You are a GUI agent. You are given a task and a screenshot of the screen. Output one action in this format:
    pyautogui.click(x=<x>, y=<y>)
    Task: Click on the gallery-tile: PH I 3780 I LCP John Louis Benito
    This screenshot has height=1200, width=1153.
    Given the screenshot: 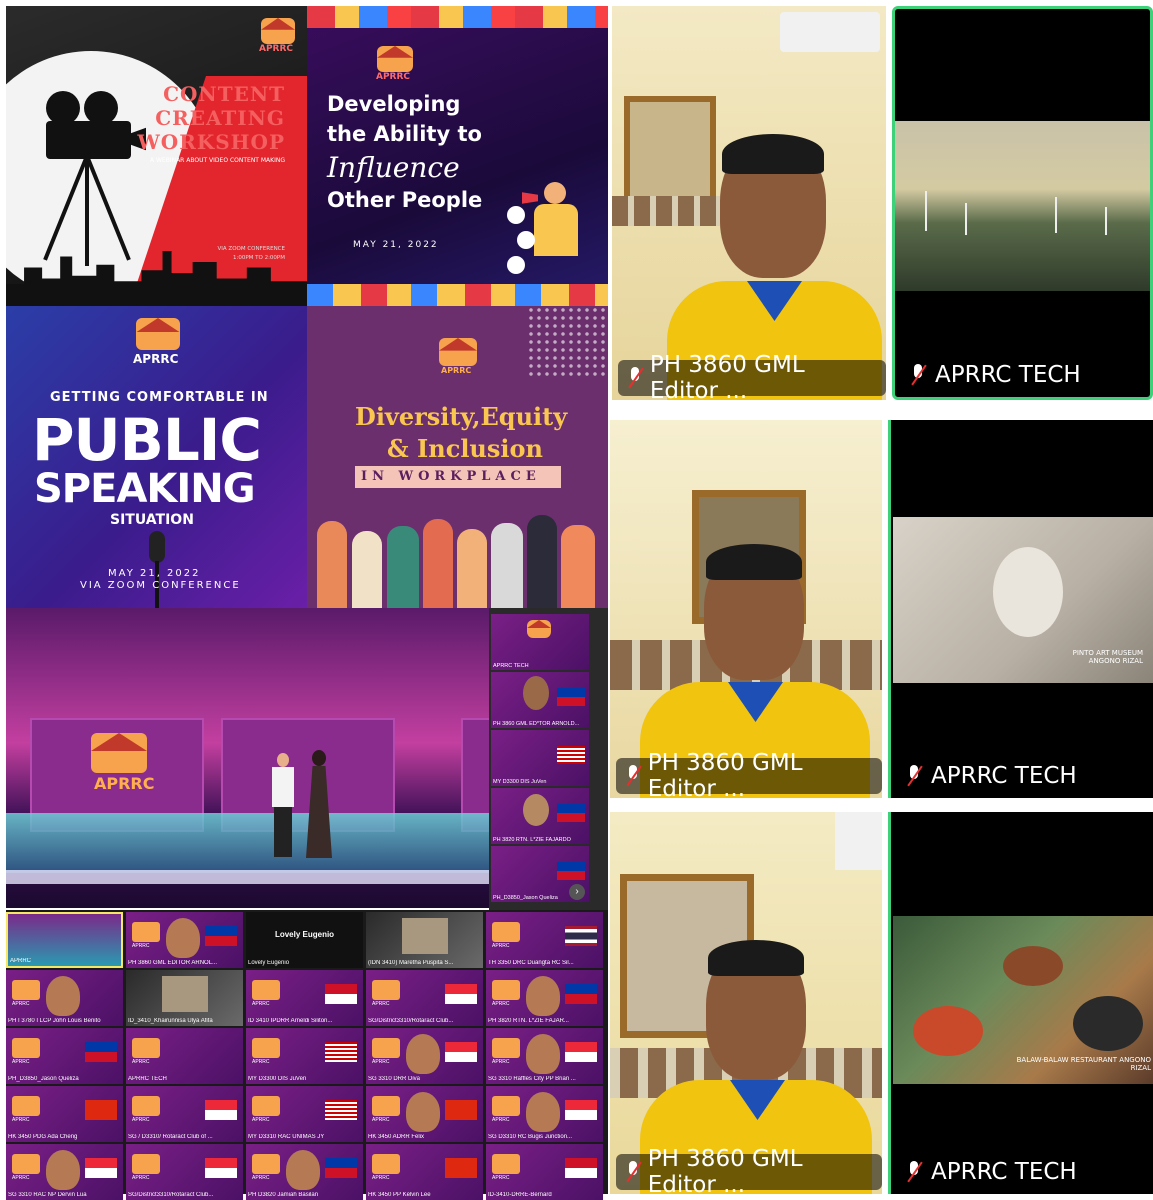 What is the action you would take?
    pyautogui.click(x=64, y=998)
    